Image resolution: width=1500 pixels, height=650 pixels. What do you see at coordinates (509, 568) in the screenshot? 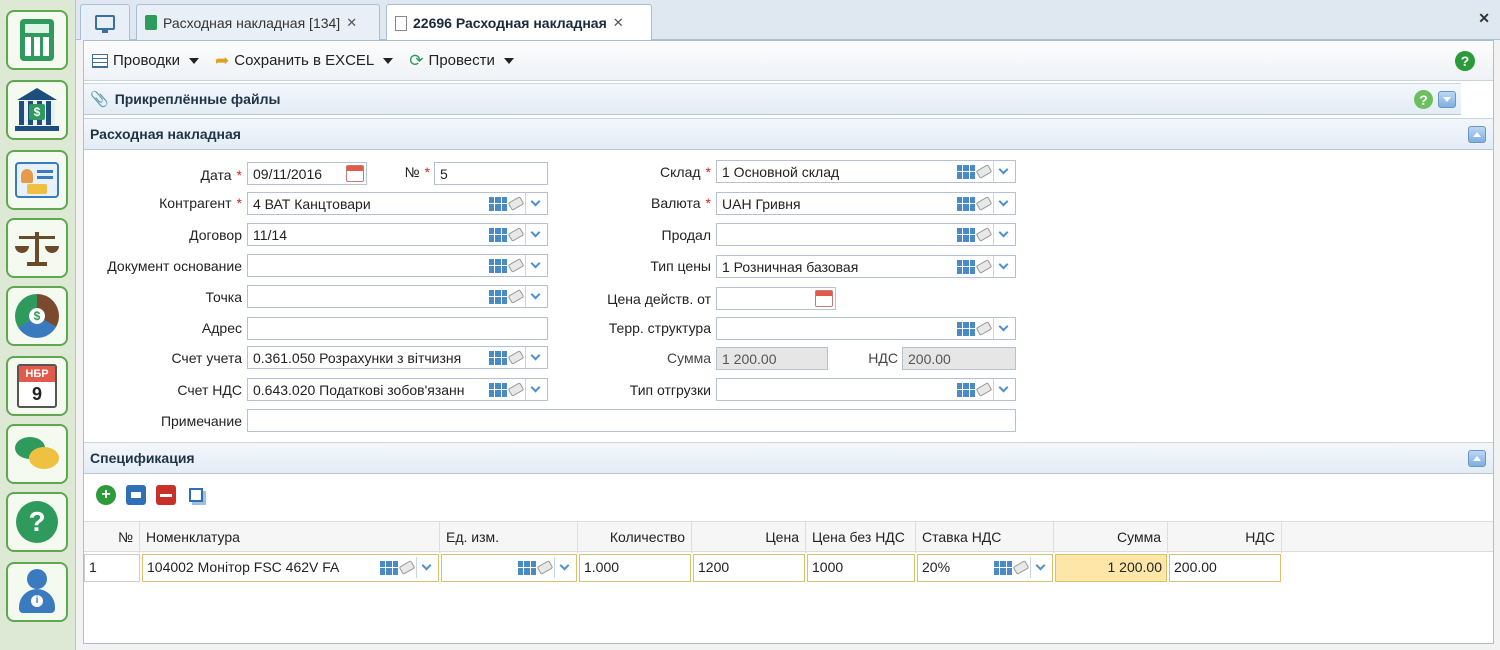
I see `row-unit-field` at bounding box center [509, 568].